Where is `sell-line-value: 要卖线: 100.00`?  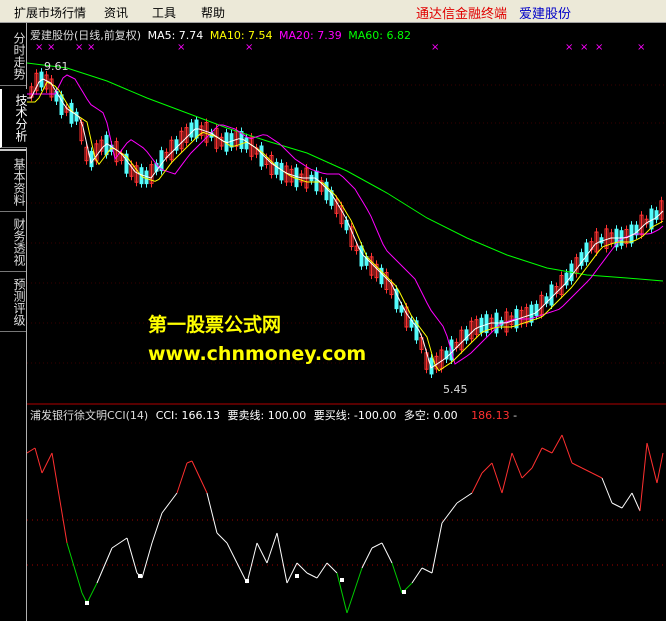
sell-line-value: 要卖线: 100.00 is located at coordinates (267, 415).